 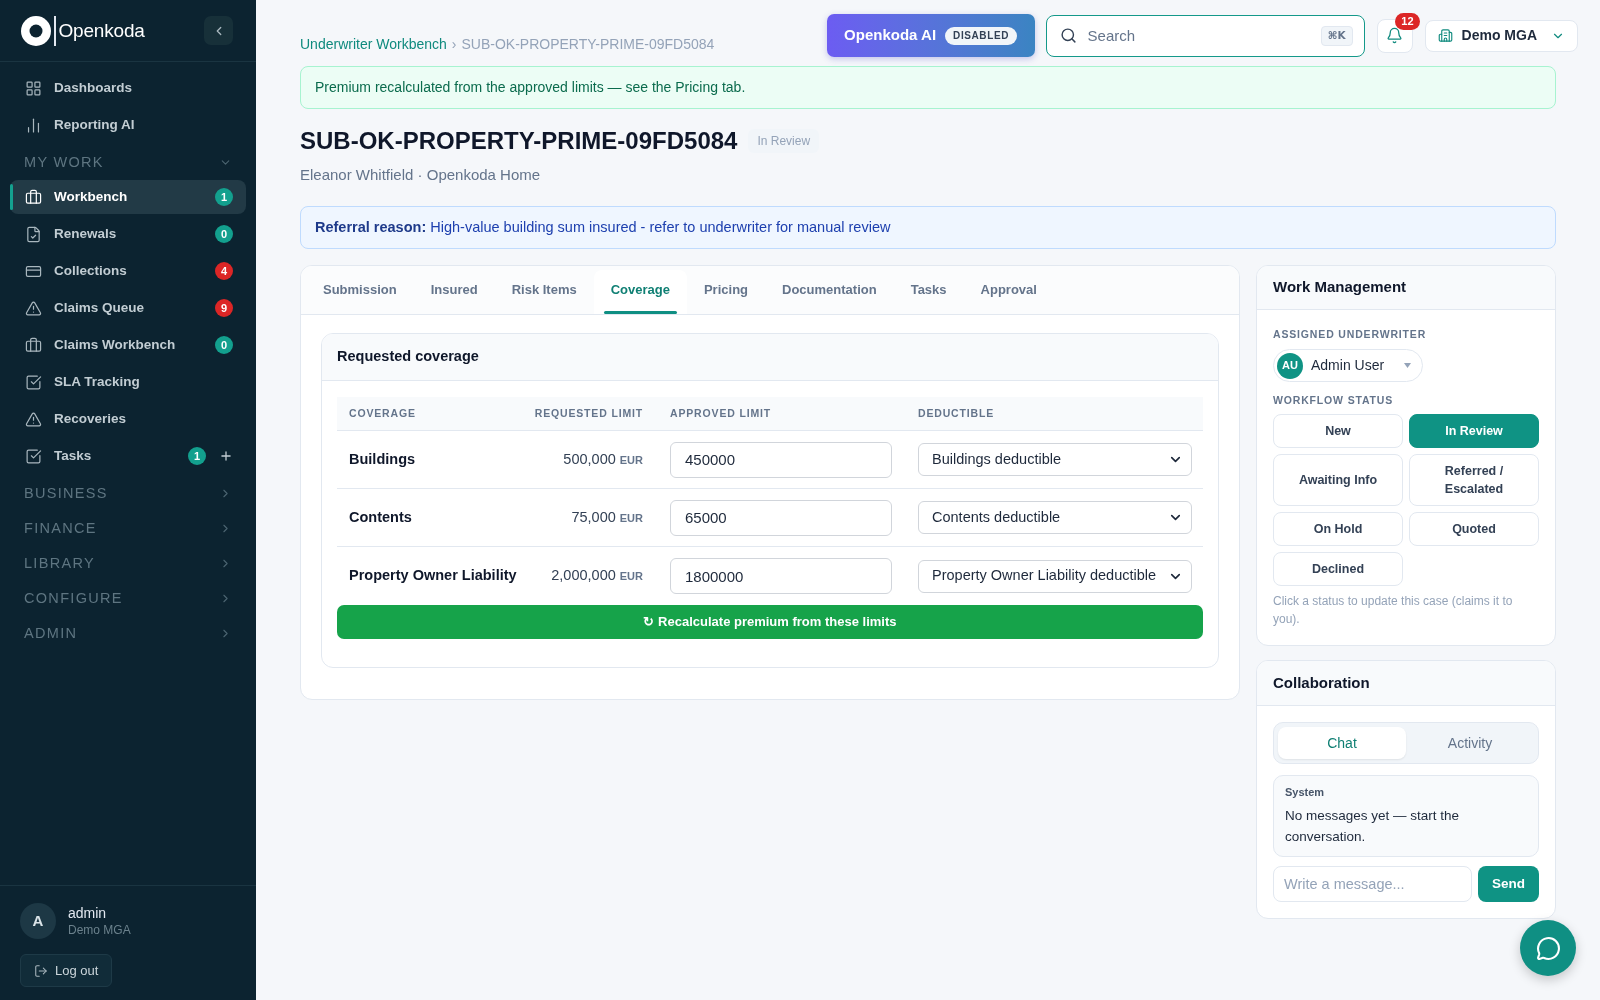 What do you see at coordinates (128, 419) in the screenshot?
I see `nav-item: Recoveries` at bounding box center [128, 419].